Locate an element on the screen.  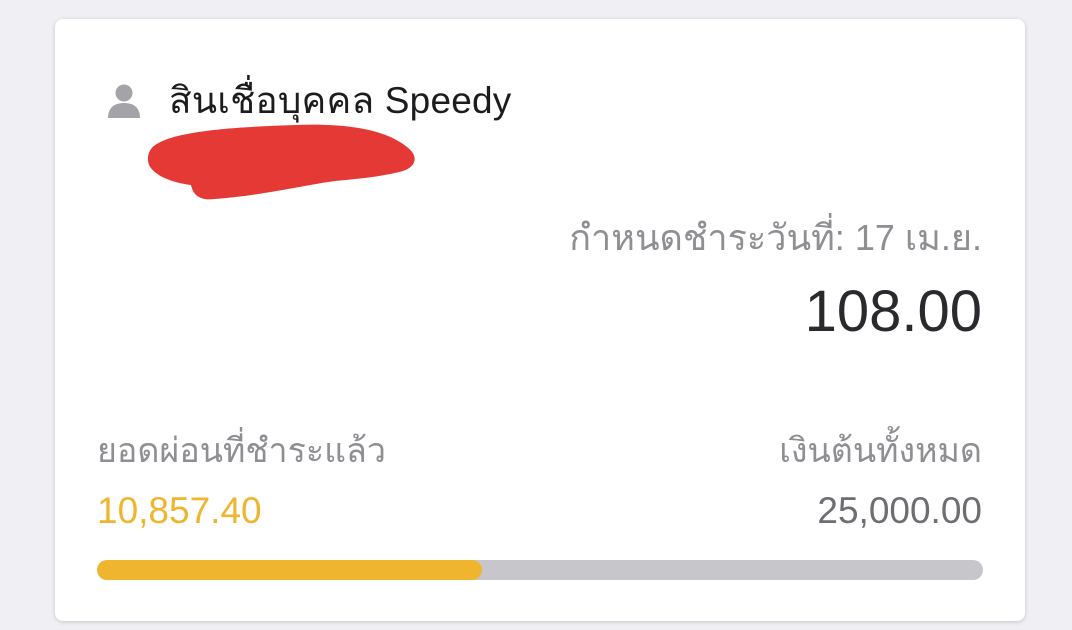
redaction-mark is located at coordinates (281, 162).